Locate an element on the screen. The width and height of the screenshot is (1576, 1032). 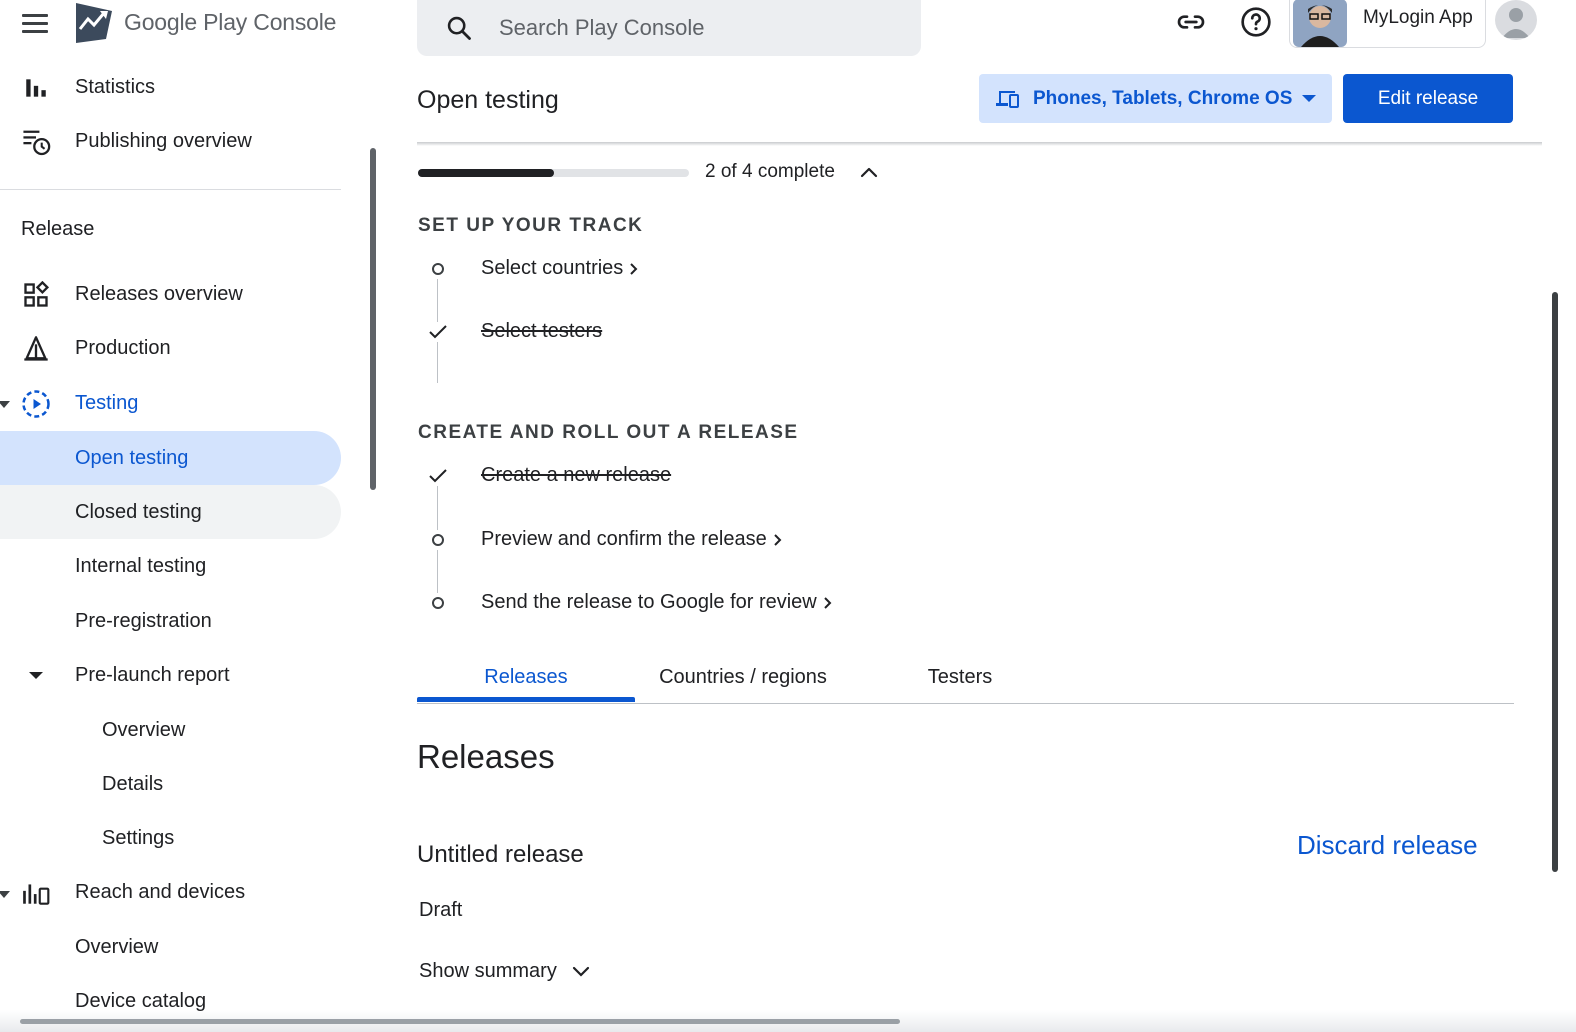
step-select-testers: Select testers is located at coordinates (541, 331).